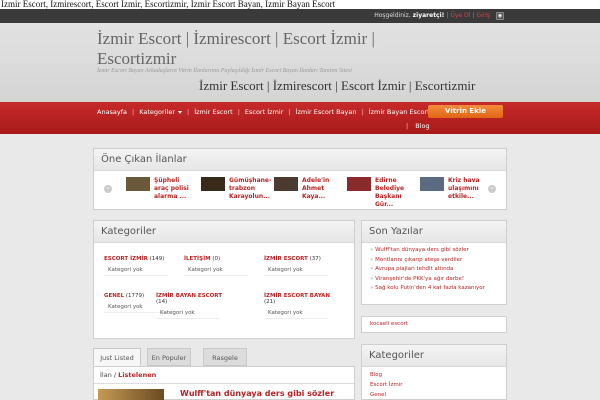 Image resolution: width=600 pixels, height=400 pixels. Describe the element at coordinates (430, 288) in the screenshot. I see `recent-post-link: Sağ kolu Putin'den 4 kat fazla kazanıyor` at that location.